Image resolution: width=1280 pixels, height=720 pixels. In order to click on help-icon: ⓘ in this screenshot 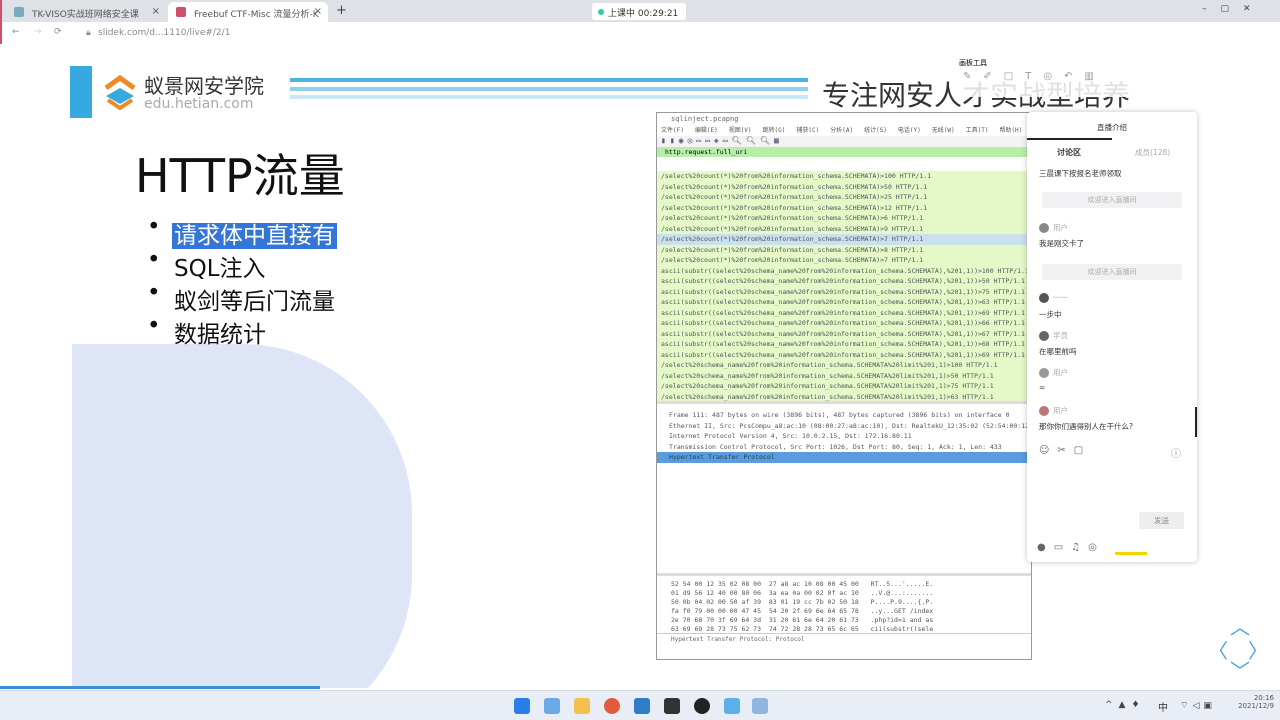, I will do `click(1176, 452)`.